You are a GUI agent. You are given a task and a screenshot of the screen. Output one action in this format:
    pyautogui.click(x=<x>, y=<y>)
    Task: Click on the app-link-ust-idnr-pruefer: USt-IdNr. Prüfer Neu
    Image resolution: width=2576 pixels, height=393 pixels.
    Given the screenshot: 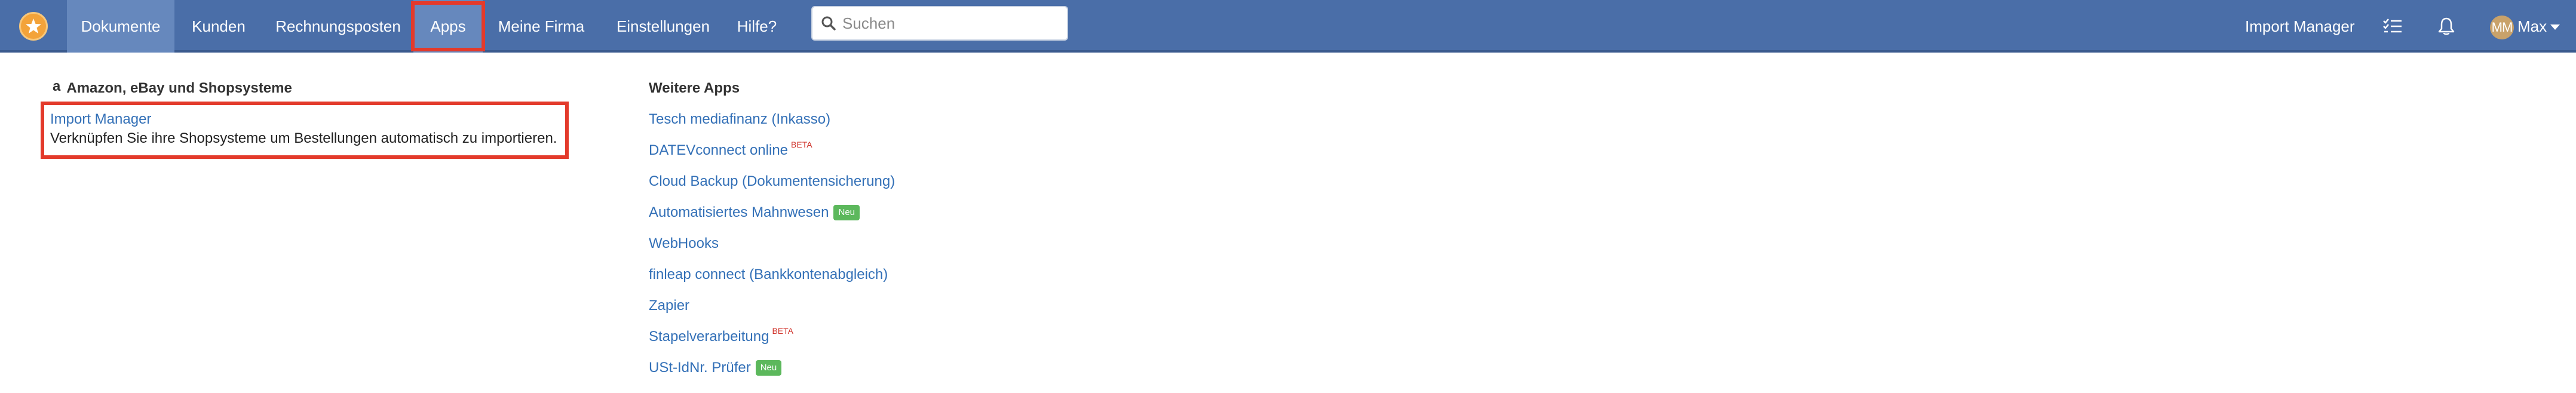 What is the action you would take?
    pyautogui.click(x=715, y=368)
    